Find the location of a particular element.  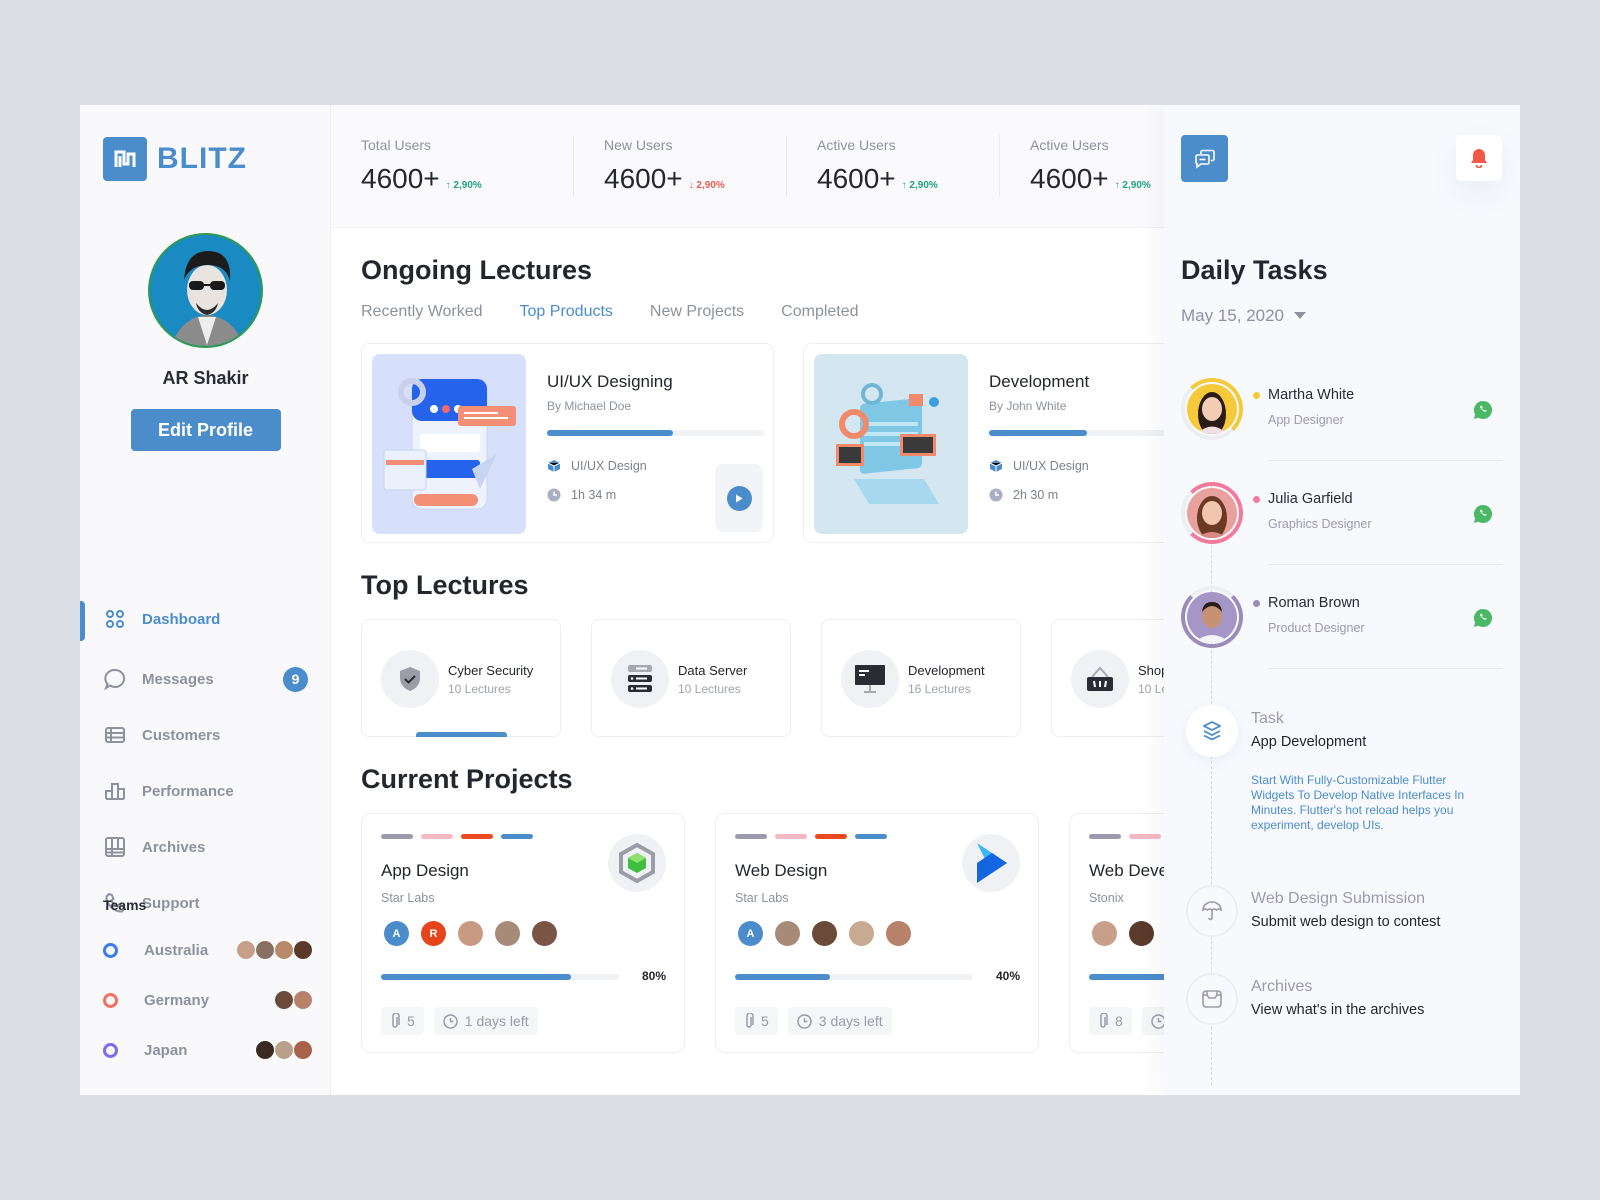

lecture-category: UI/UX Design is located at coordinates (597, 466).